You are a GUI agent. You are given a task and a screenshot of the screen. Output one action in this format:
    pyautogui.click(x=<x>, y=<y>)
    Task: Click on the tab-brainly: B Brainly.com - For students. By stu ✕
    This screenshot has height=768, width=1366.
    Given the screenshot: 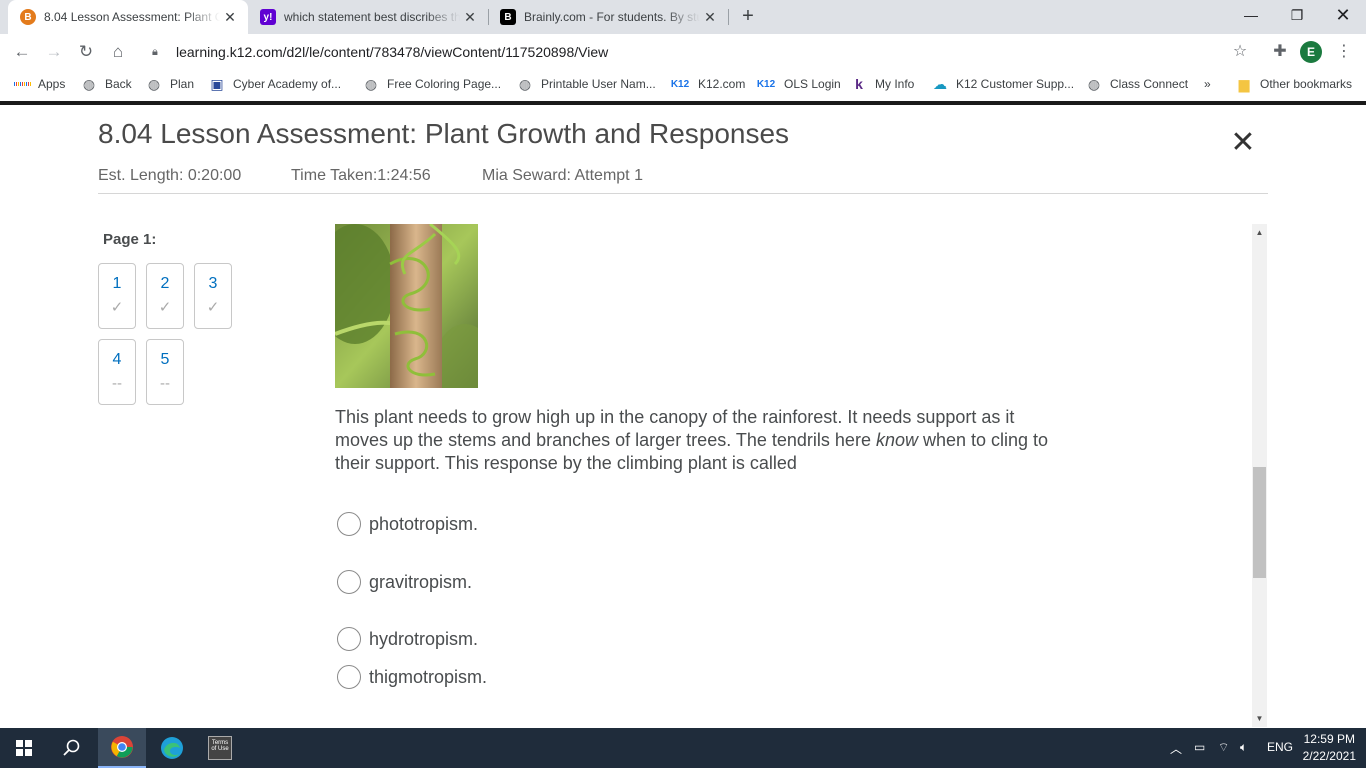 What is the action you would take?
    pyautogui.click(x=608, y=17)
    